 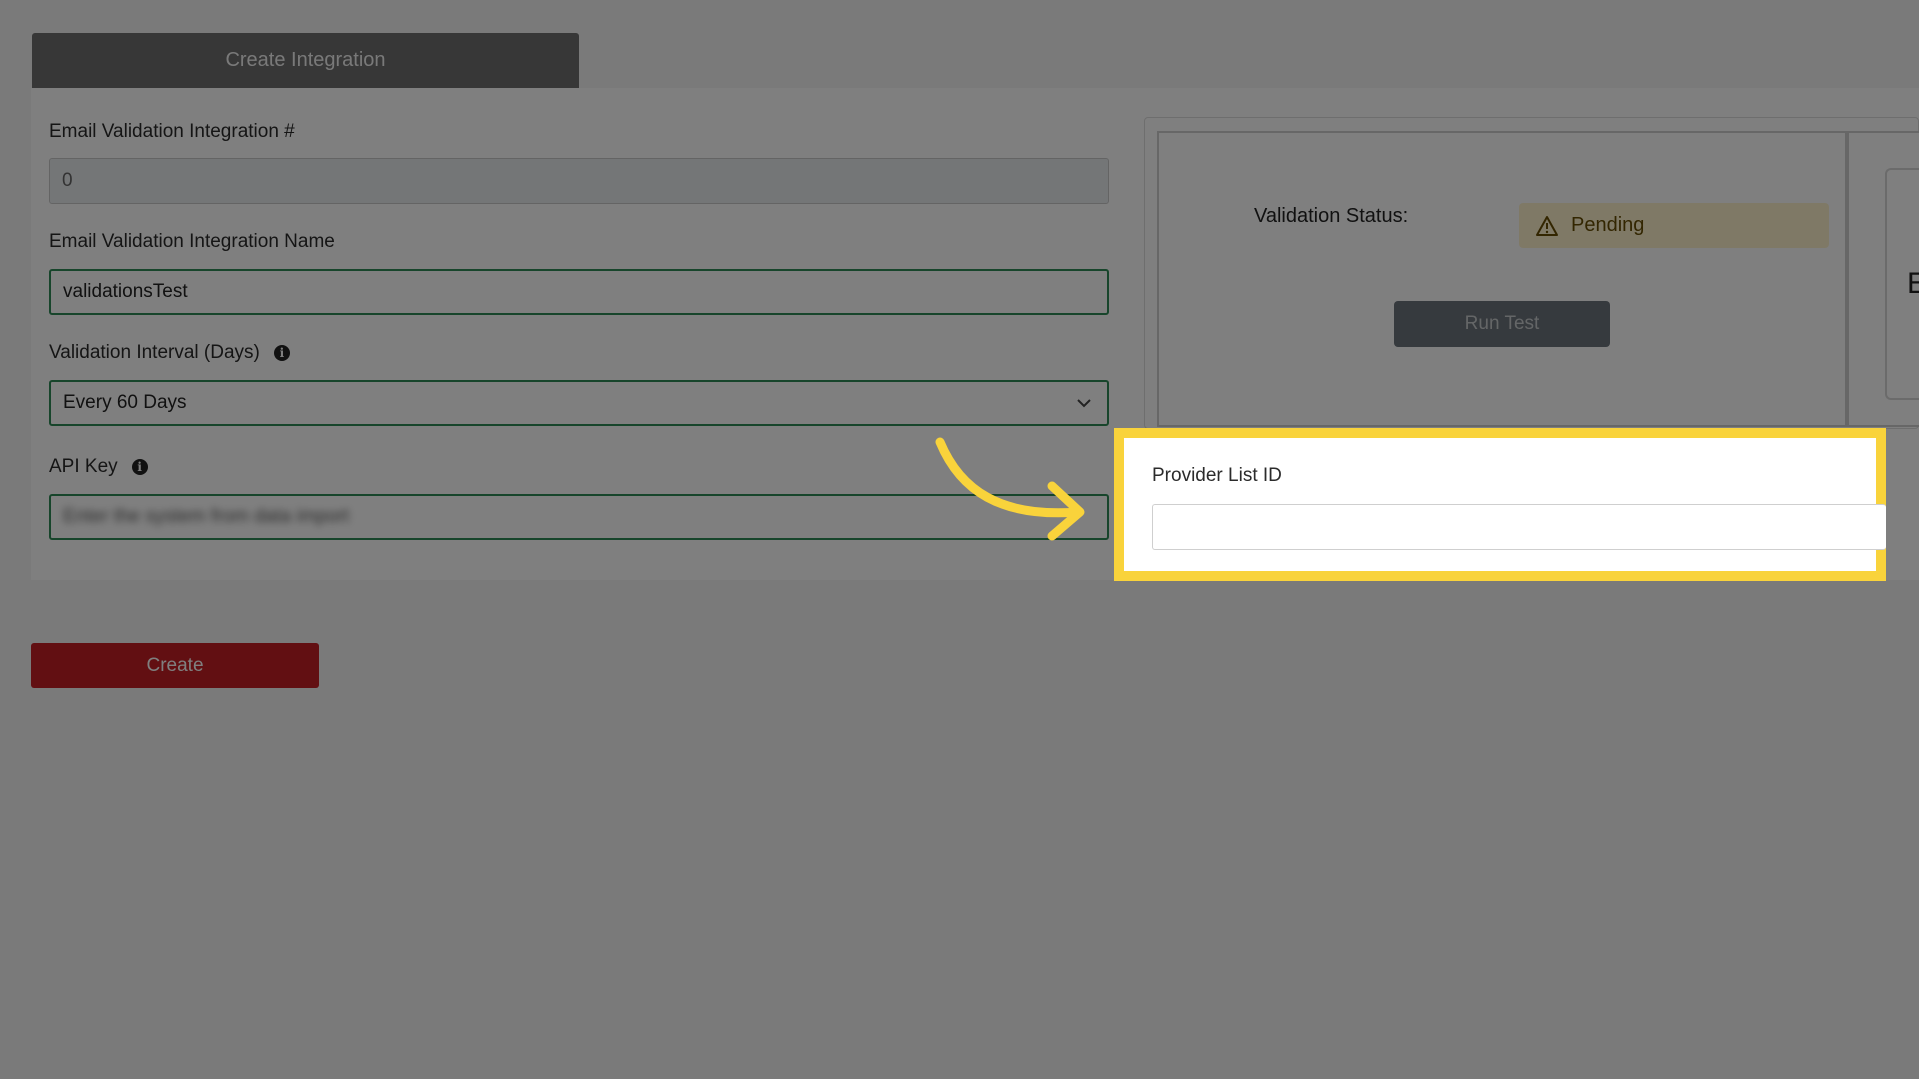 I want to click on provider-list-label: Provider List ID, so click(x=1217, y=476).